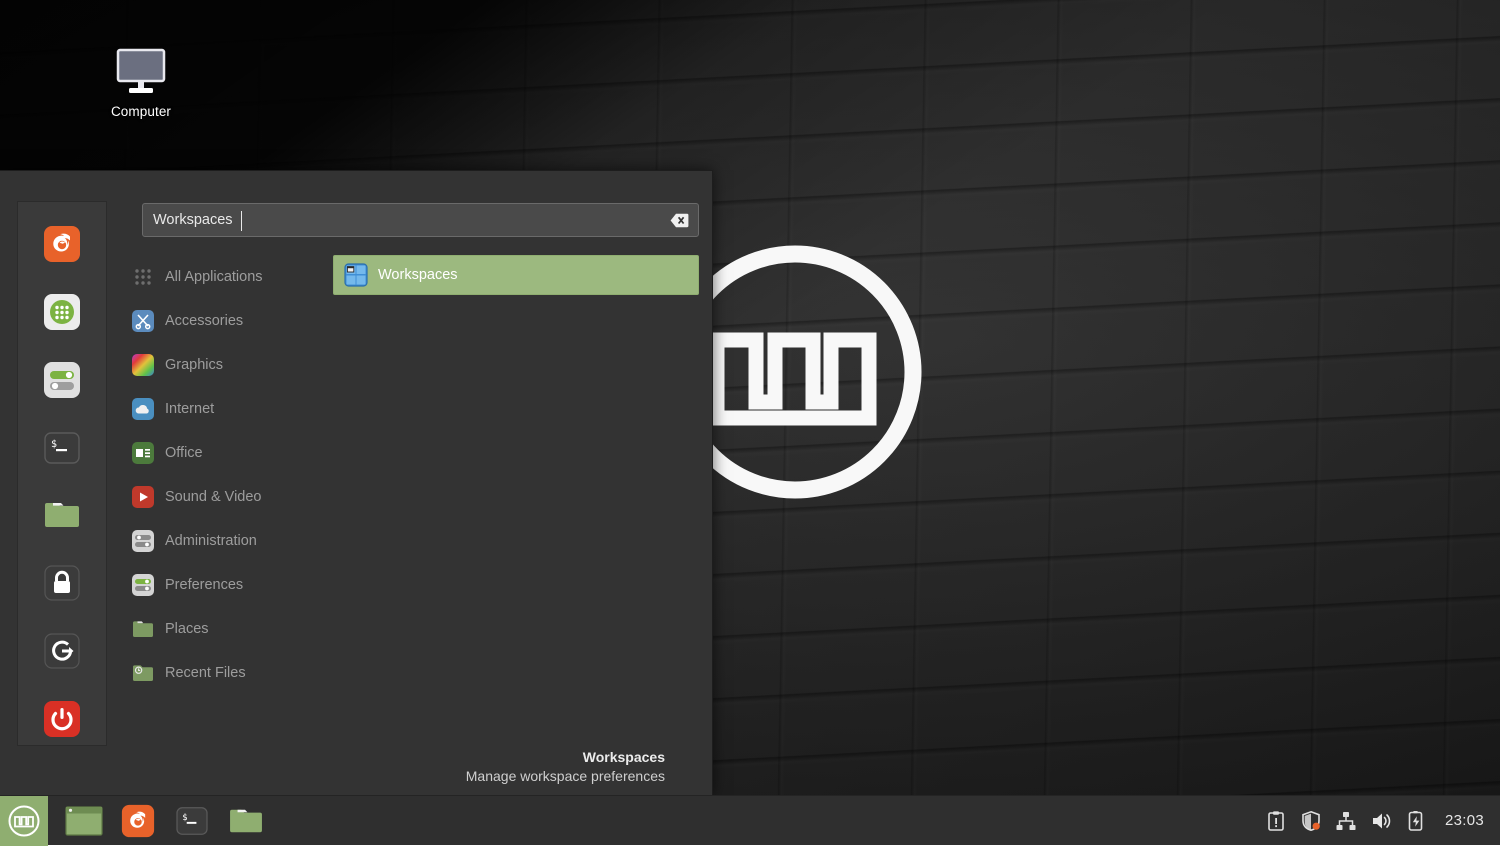 This screenshot has height=846, width=1500. I want to click on category-label: Graphics, so click(194, 365).